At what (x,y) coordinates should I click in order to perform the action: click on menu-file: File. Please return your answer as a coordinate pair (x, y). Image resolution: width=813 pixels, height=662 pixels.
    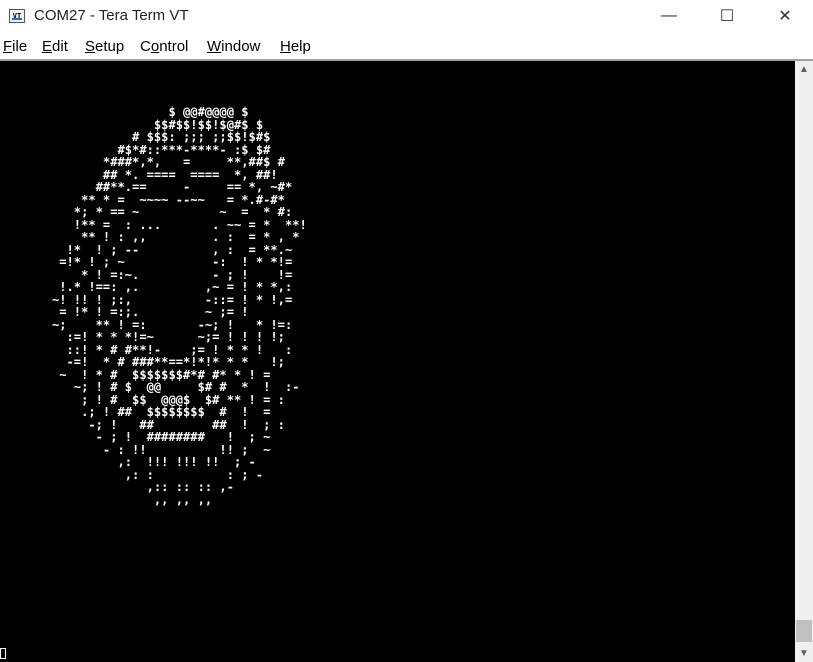
    Looking at the image, I should click on (15, 46).